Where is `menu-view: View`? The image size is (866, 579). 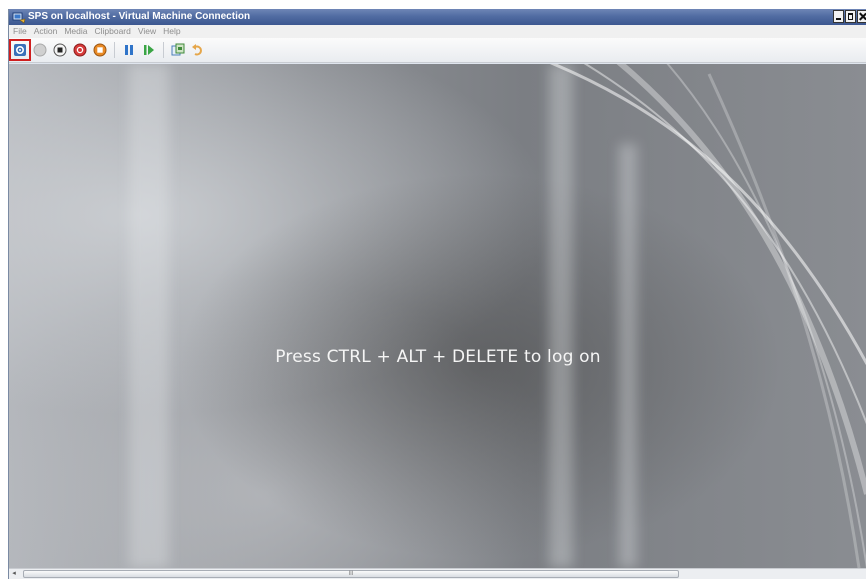
menu-view: View is located at coordinates (147, 31).